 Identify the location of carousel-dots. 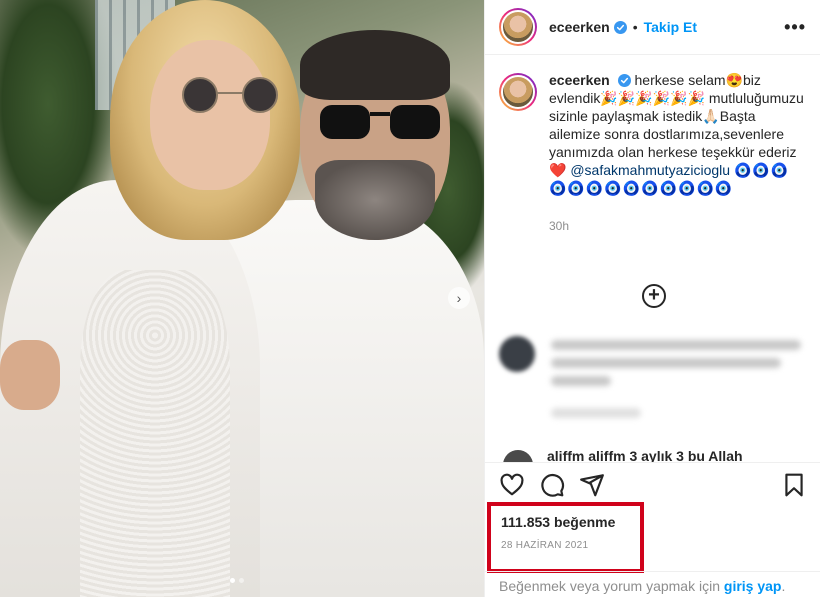
(237, 580).